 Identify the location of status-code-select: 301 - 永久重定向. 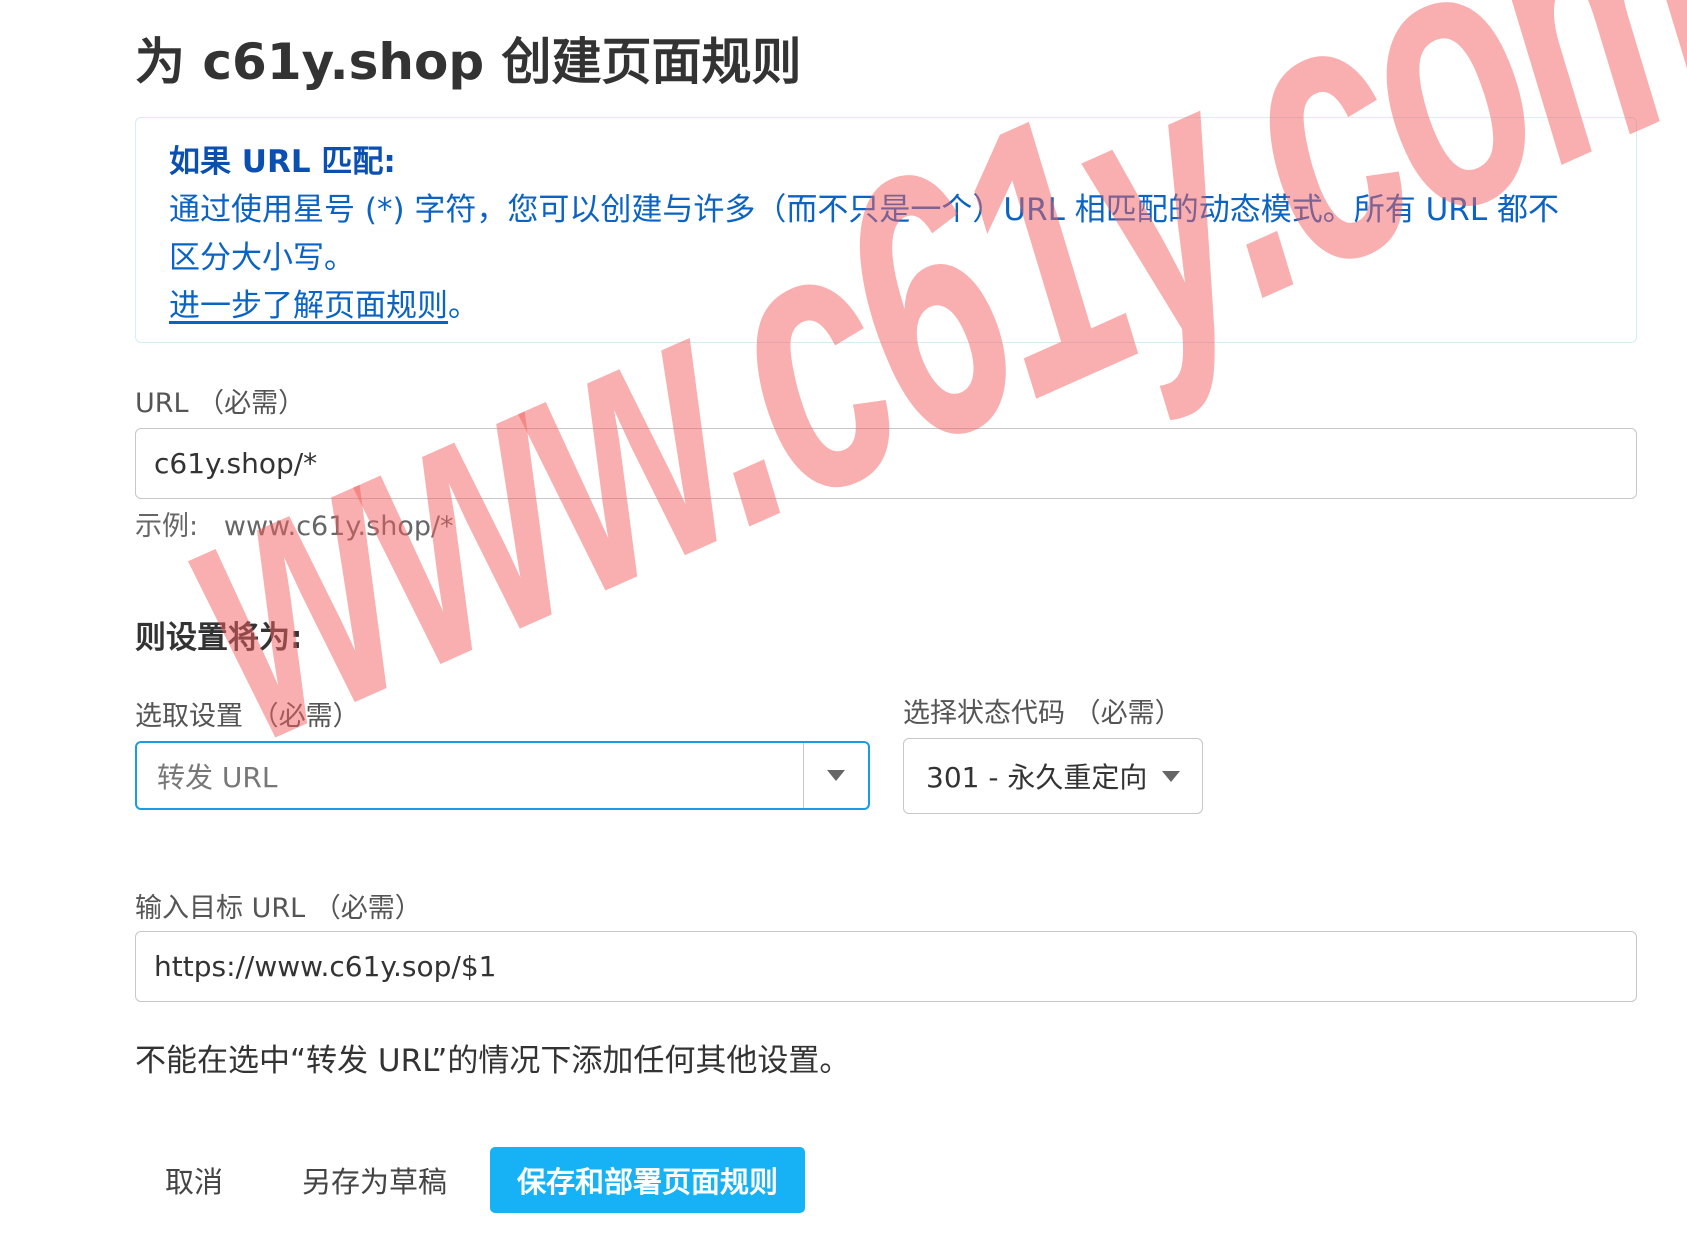
(1053, 776).